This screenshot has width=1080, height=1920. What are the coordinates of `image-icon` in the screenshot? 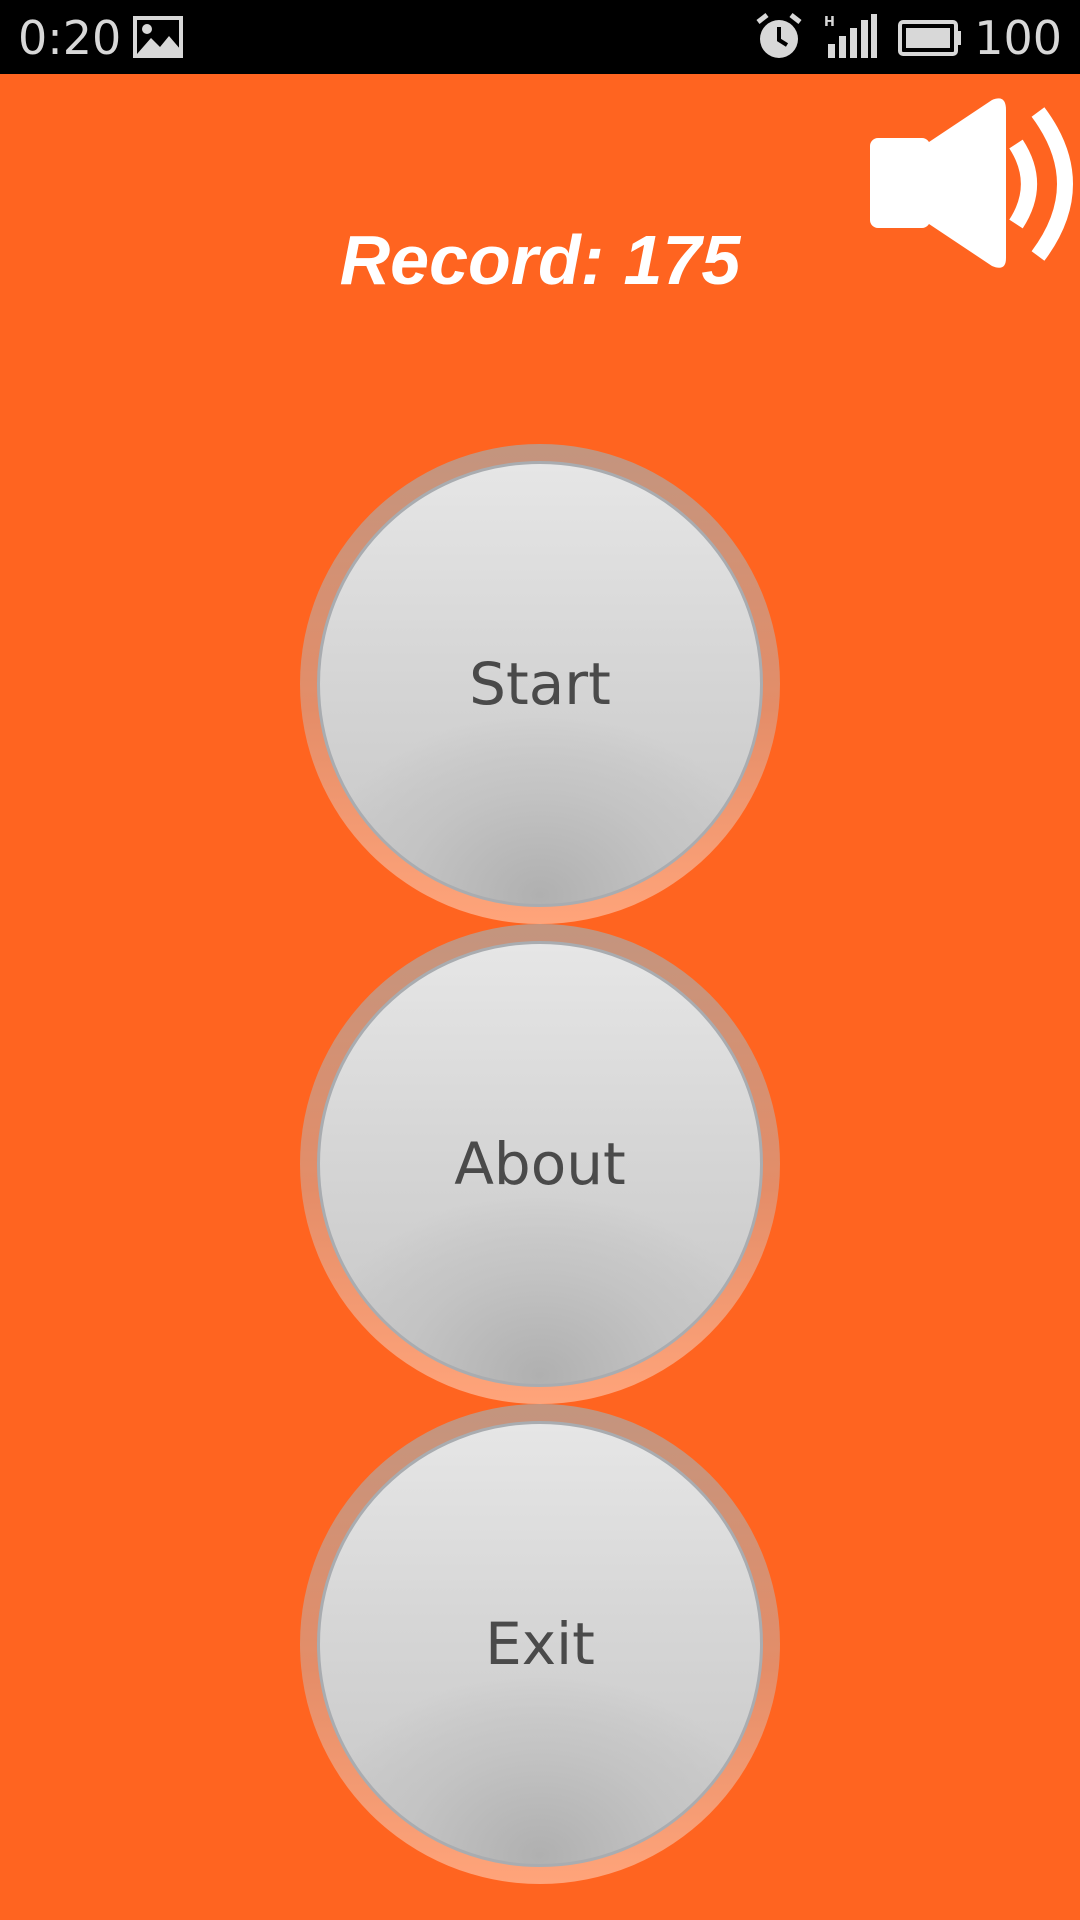 It's located at (158, 37).